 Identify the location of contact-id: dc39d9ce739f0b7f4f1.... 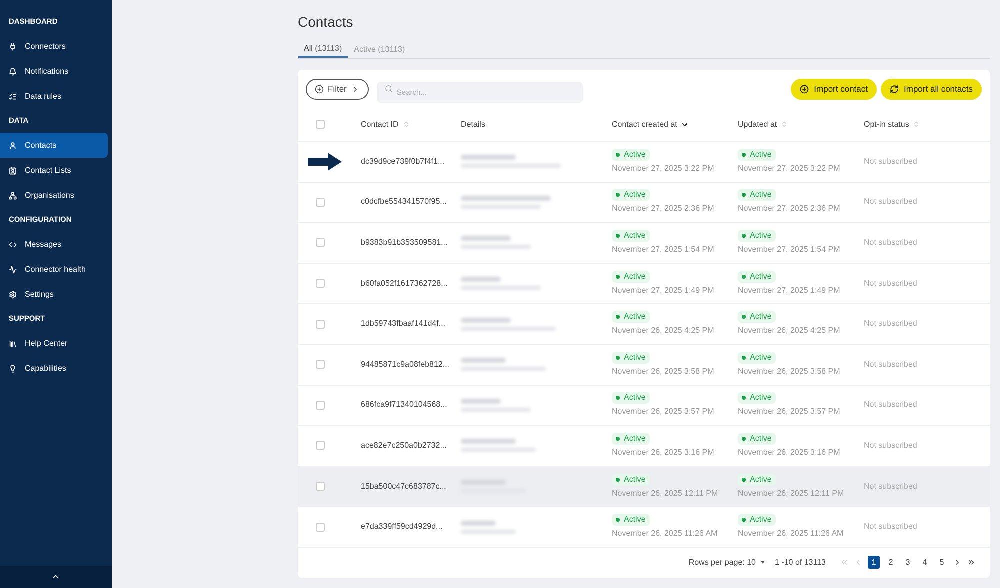
(403, 162).